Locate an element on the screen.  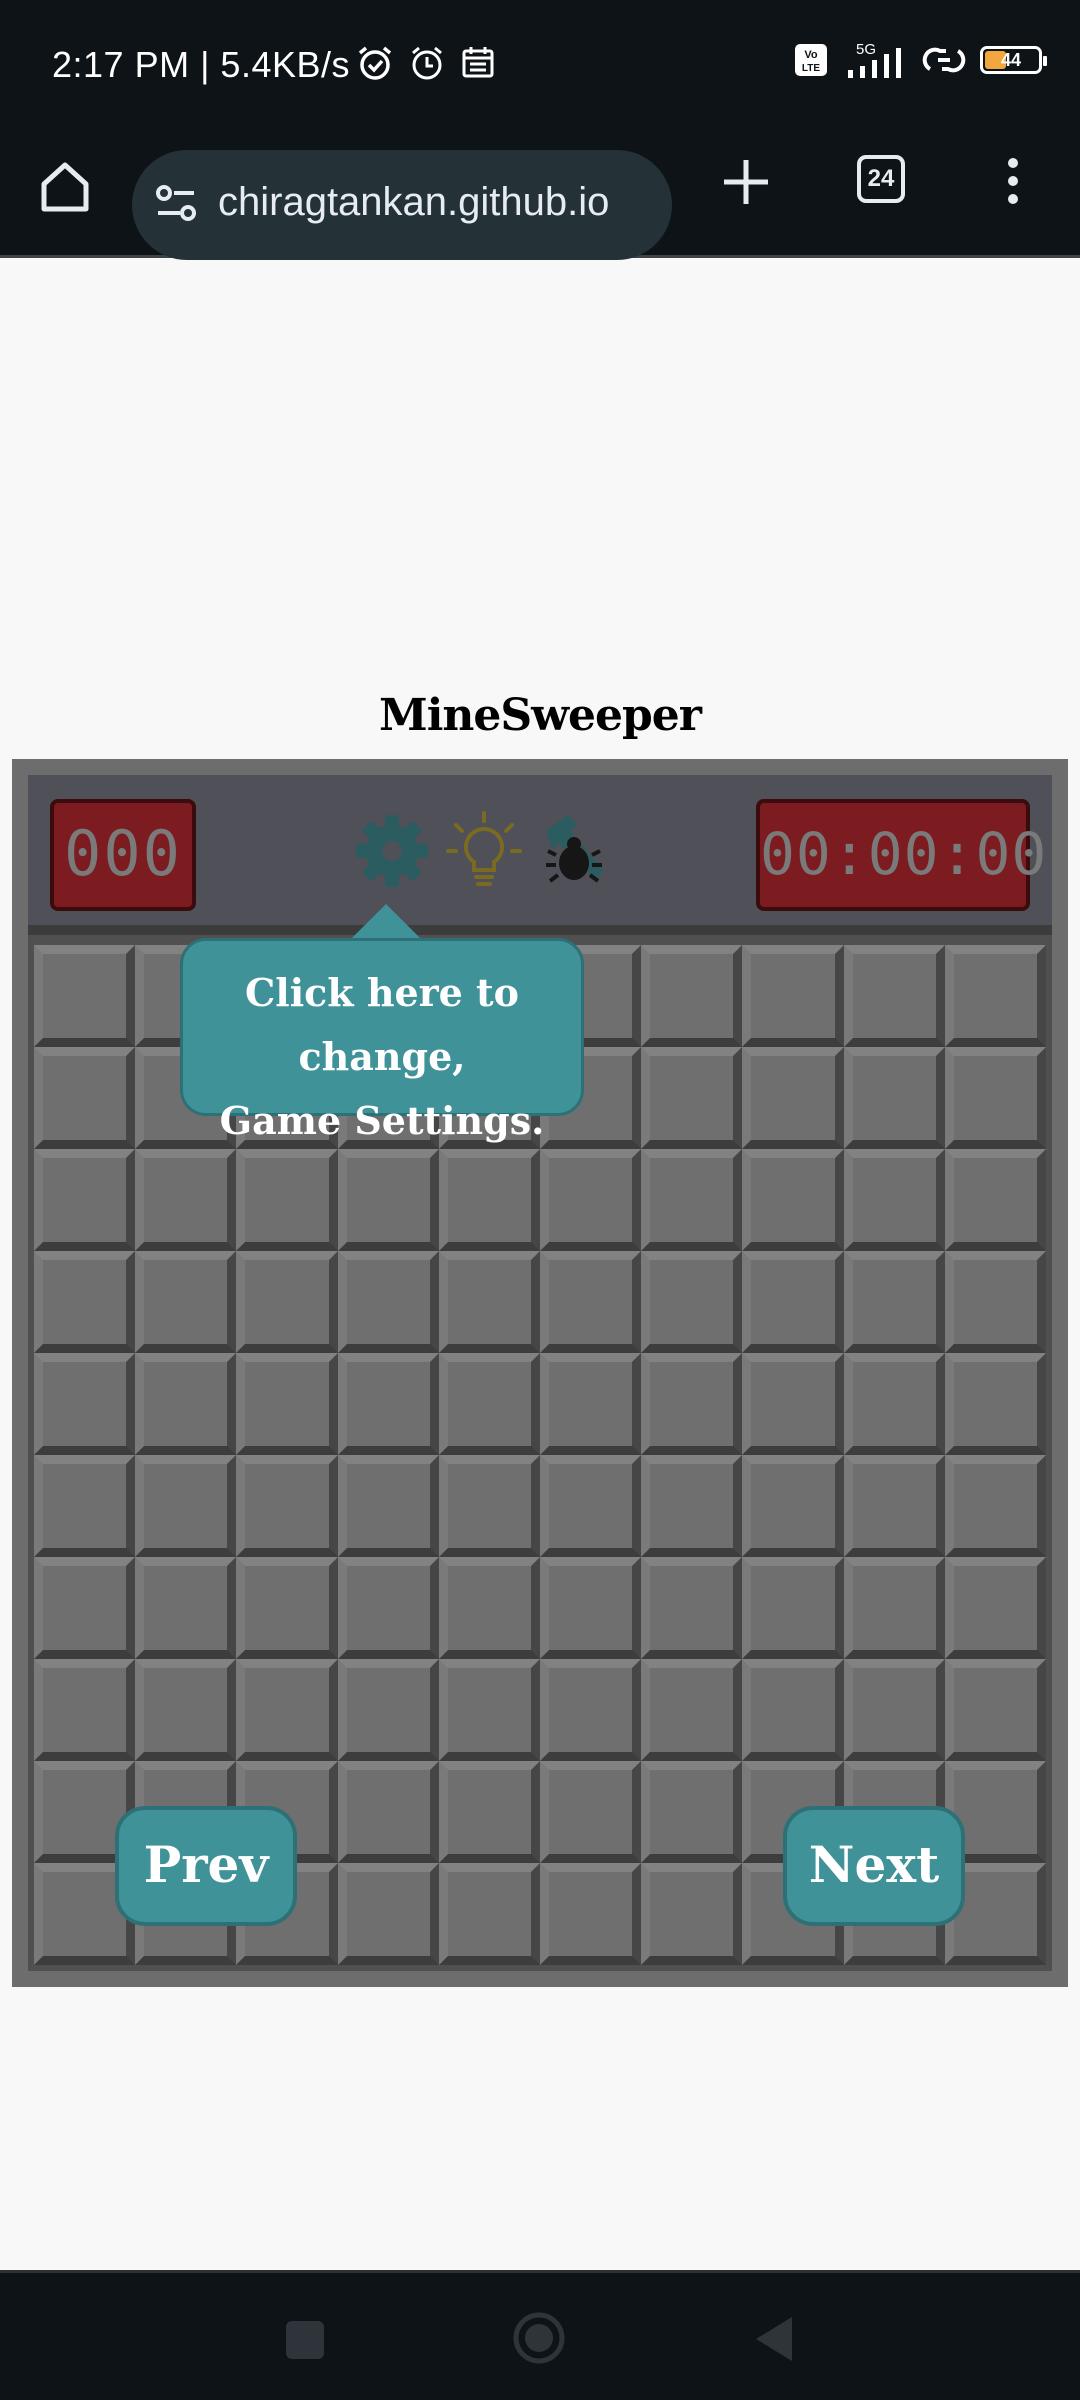
next-button: Next is located at coordinates (874, 1866).